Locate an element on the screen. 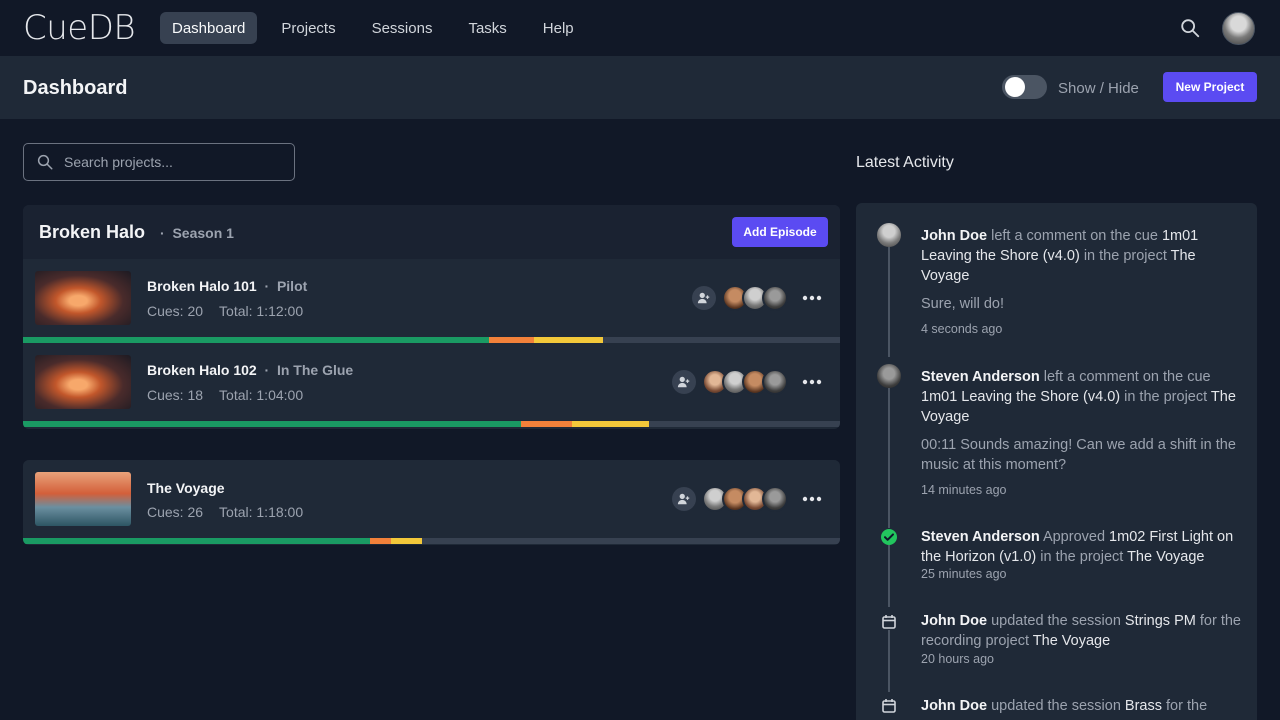  episode-cues: Cues: 20 is located at coordinates (175, 311).